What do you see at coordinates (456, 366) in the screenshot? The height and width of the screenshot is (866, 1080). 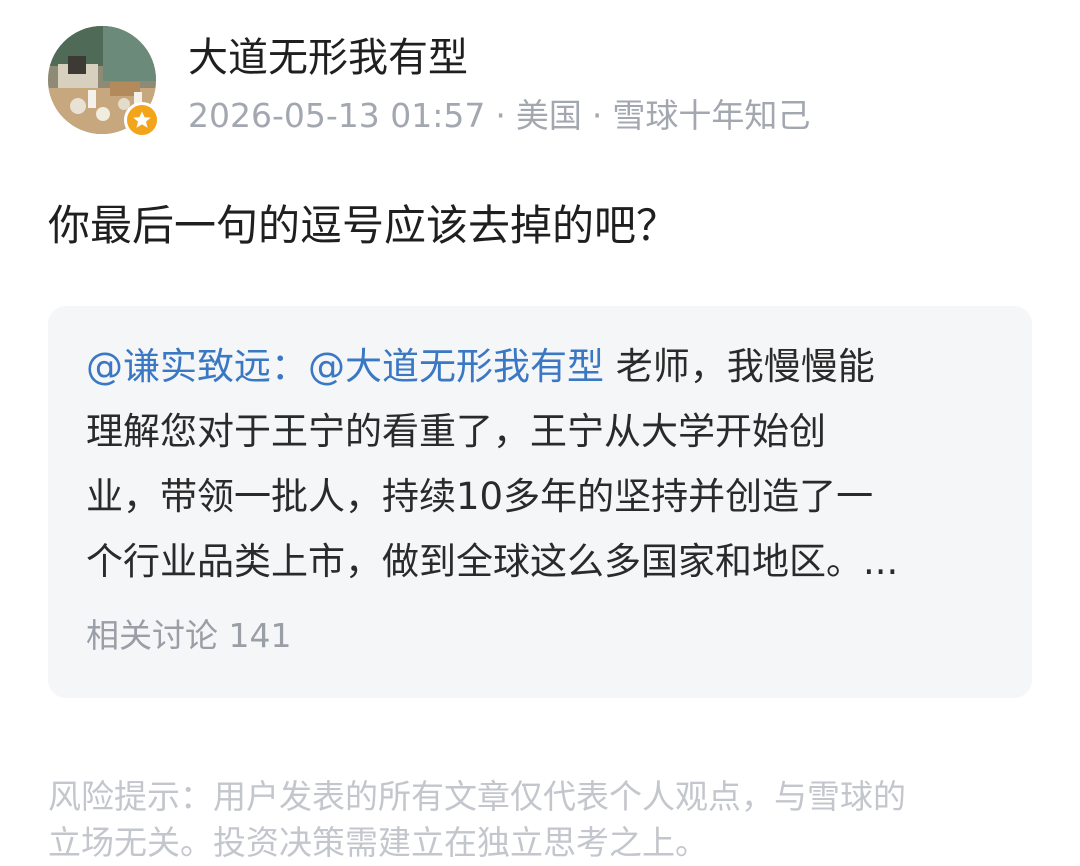 I see `mention-target-link: @大道无形我有型` at bounding box center [456, 366].